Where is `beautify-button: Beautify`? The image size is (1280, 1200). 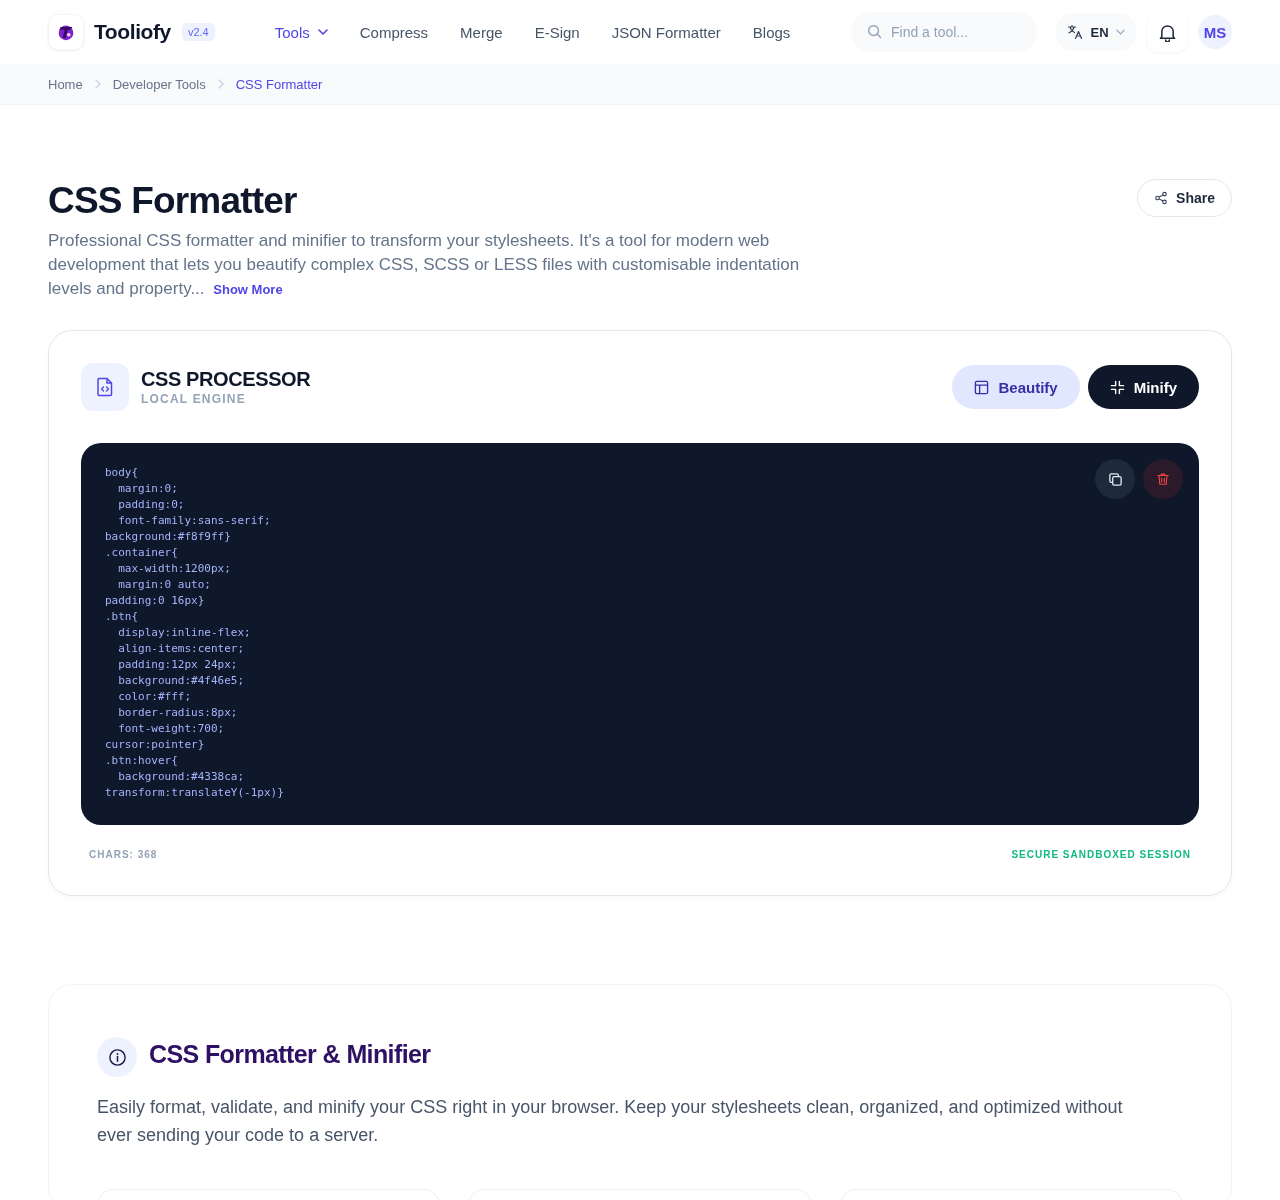 beautify-button: Beautify is located at coordinates (1016, 387).